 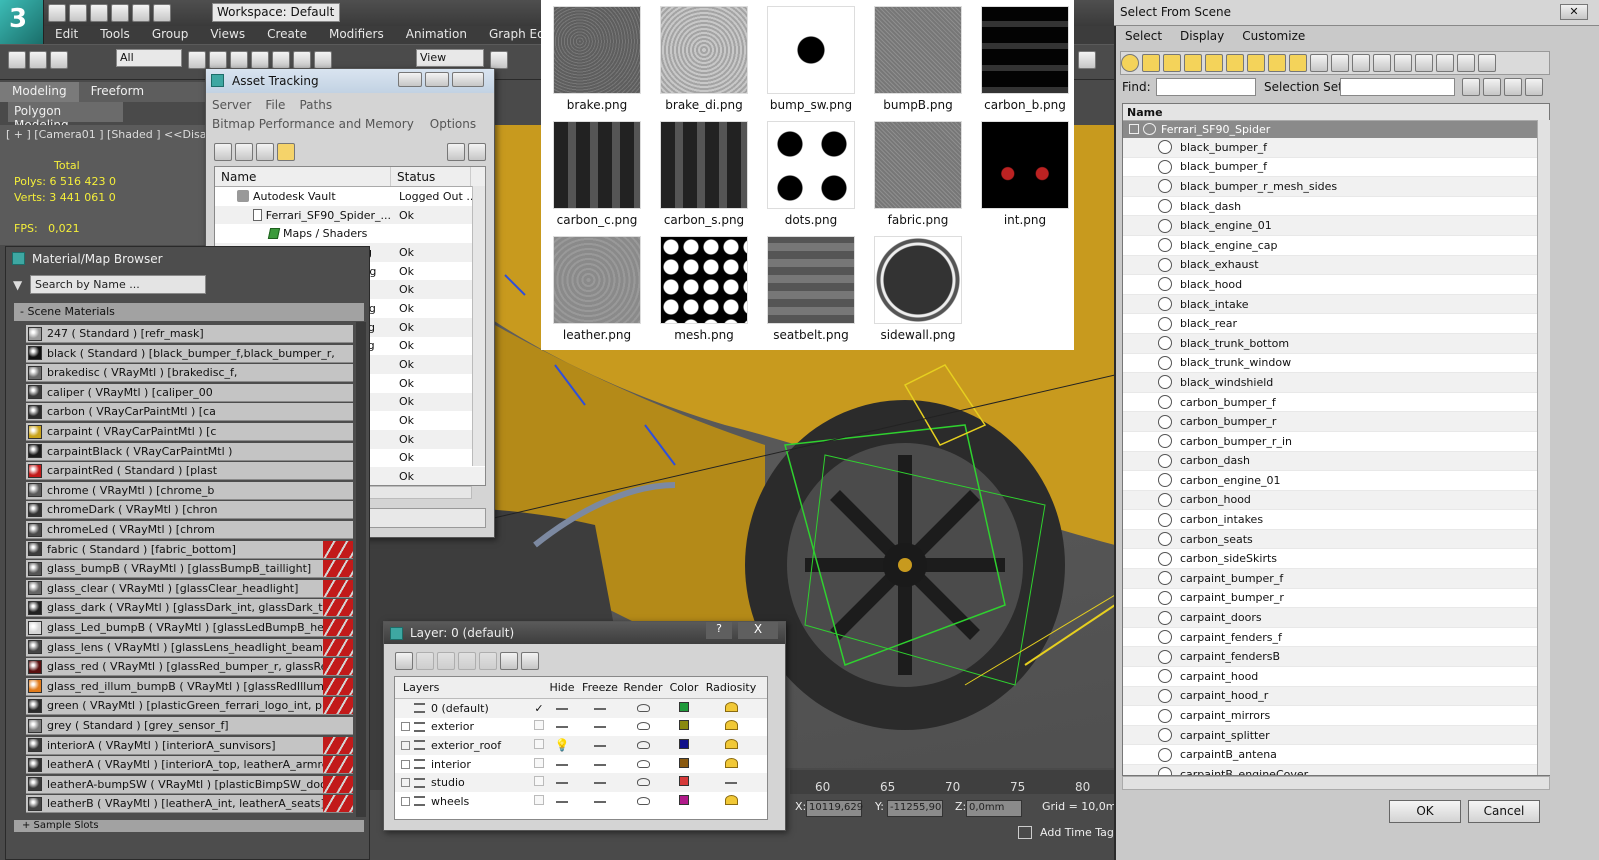 What do you see at coordinates (437, 79) in the screenshot?
I see `maximize-icon` at bounding box center [437, 79].